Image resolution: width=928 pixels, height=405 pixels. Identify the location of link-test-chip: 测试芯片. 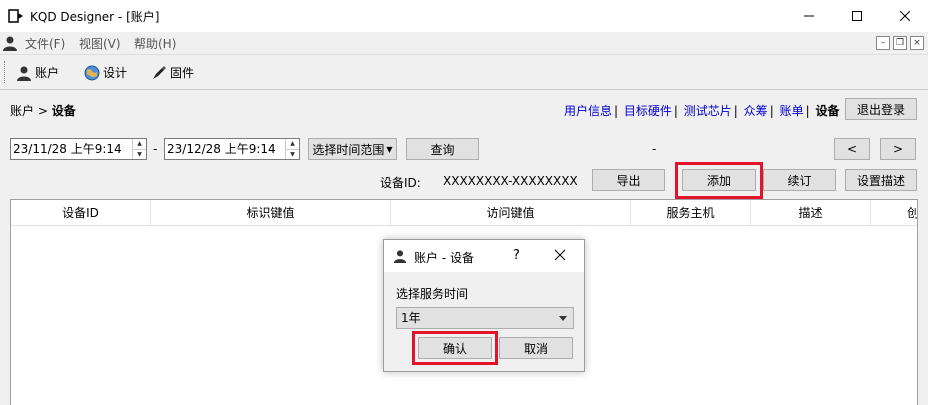
(708, 111).